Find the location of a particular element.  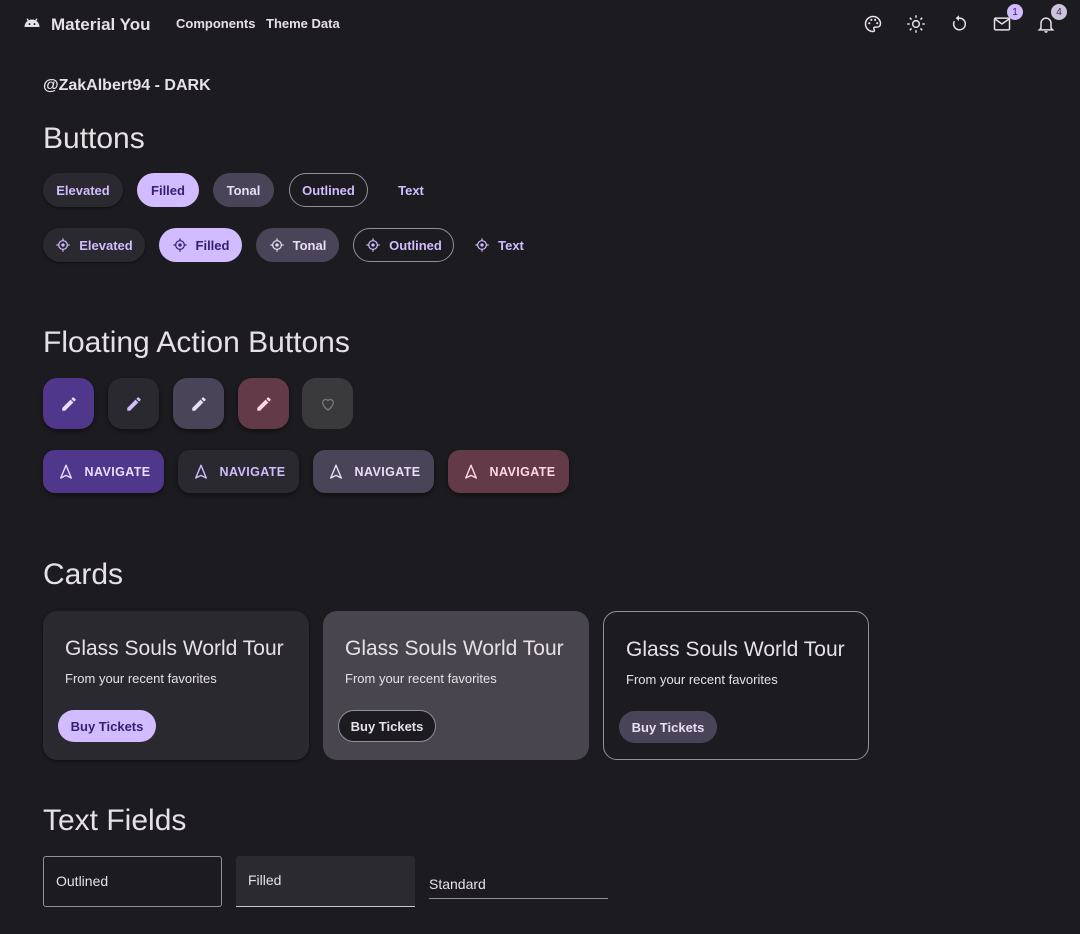

fab-secondary is located at coordinates (198, 403).